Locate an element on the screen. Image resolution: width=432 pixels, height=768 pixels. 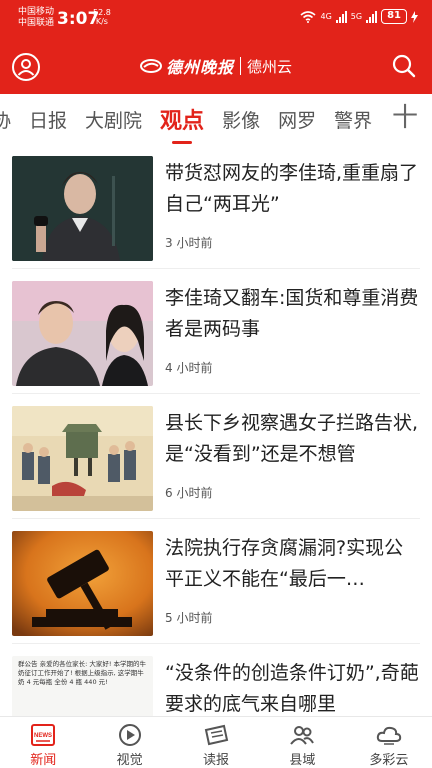
nav-label: 新闻 is located at coordinates (43, 760).